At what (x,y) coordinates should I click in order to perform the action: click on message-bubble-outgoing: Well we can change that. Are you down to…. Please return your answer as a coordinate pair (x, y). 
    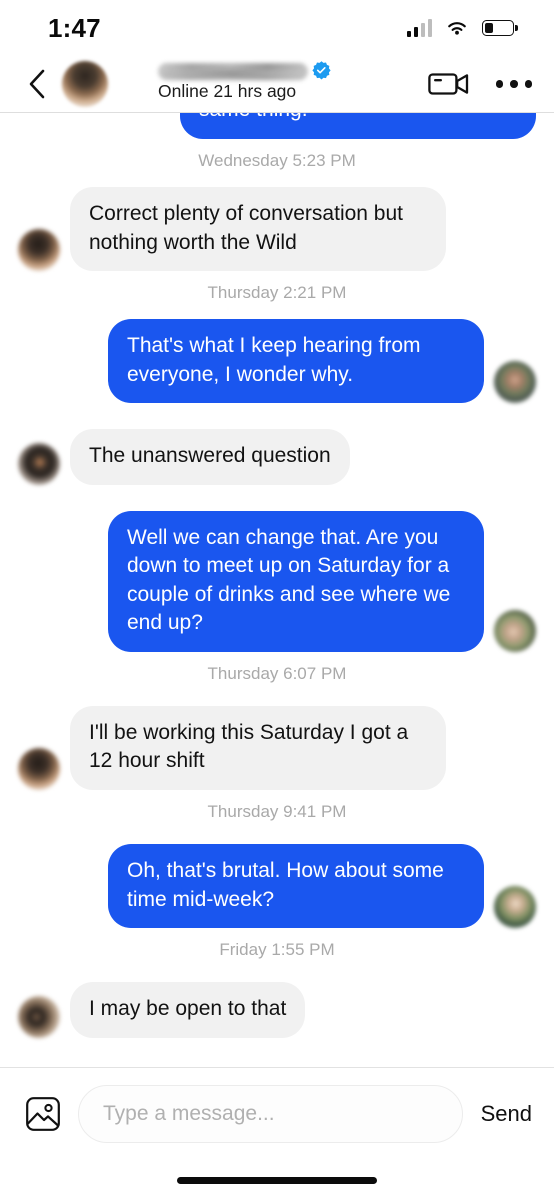
    Looking at the image, I should click on (296, 581).